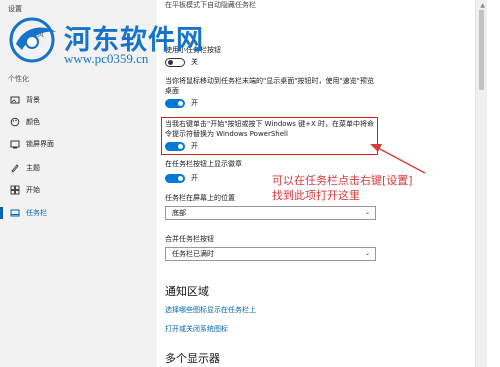  Describe the element at coordinates (210, 5) in the screenshot. I see `cut-off-setting: 在平板模式下自动隐藏任务栏` at that location.